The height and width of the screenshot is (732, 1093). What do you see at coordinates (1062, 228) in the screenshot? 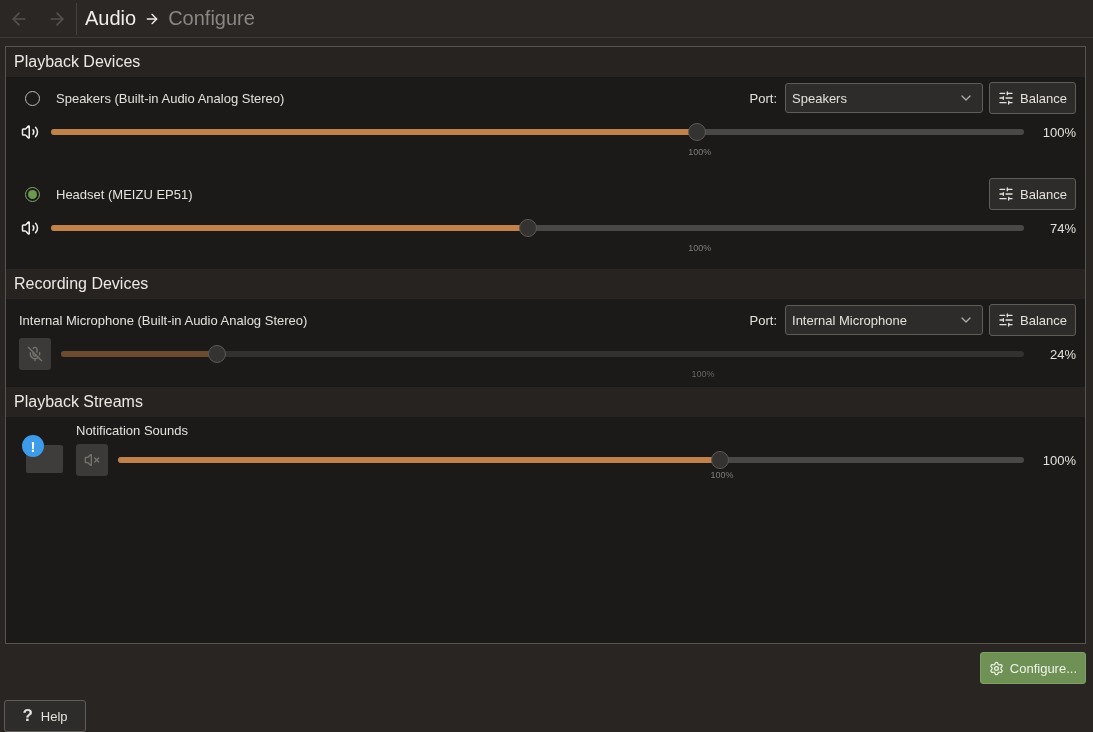
I see `volume-reading: 74%` at bounding box center [1062, 228].